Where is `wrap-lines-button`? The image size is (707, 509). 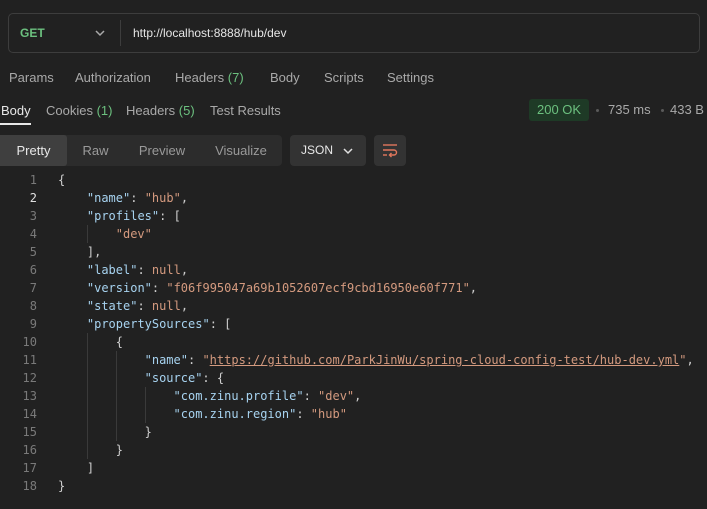
wrap-lines-button is located at coordinates (390, 150).